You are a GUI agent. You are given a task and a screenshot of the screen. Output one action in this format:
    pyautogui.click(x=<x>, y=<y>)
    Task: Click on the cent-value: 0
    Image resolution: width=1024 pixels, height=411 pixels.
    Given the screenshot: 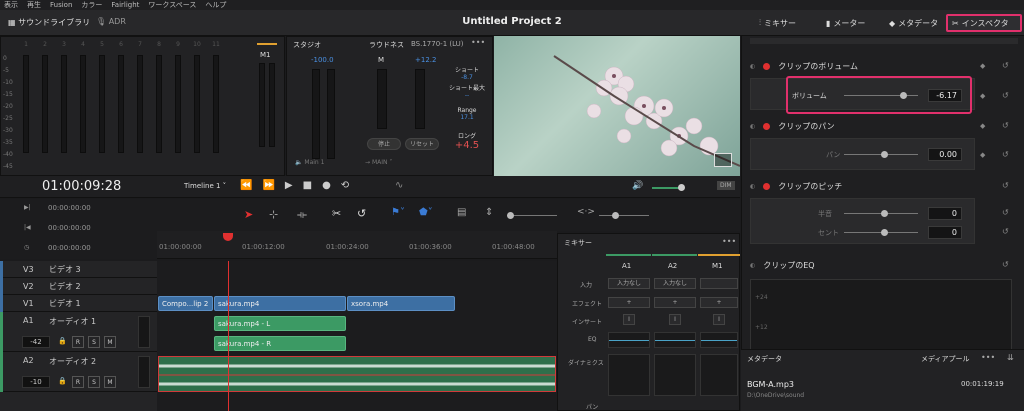 What is the action you would take?
    pyautogui.click(x=945, y=232)
    